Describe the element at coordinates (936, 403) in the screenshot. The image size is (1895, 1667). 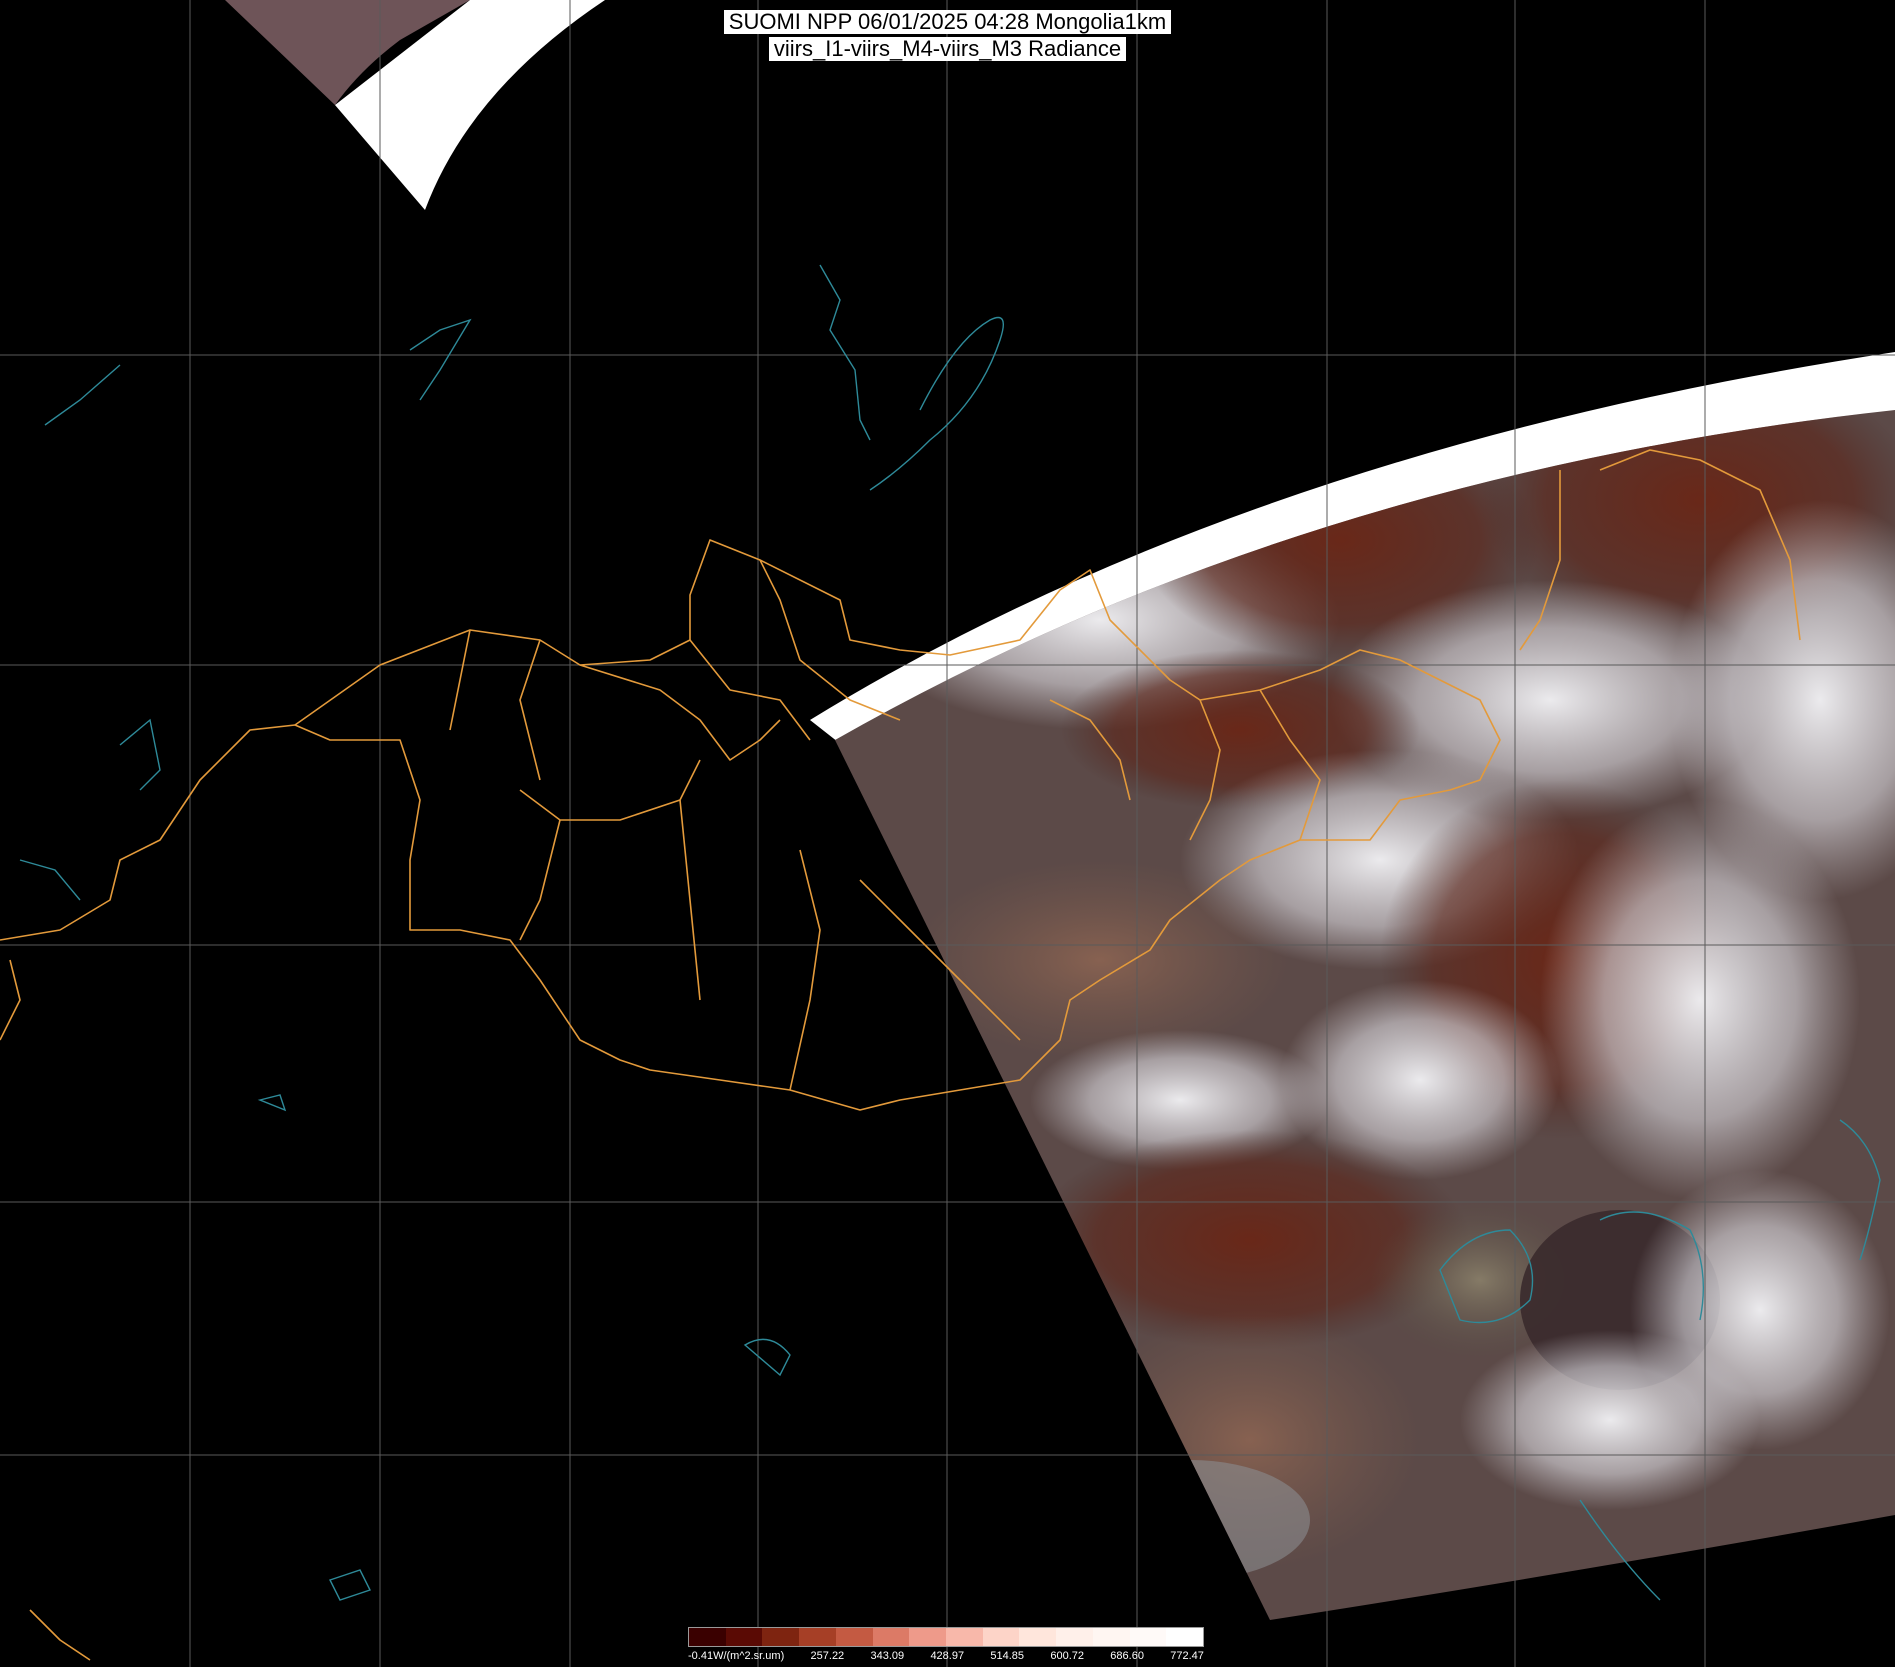
I see `lake-baikal` at that location.